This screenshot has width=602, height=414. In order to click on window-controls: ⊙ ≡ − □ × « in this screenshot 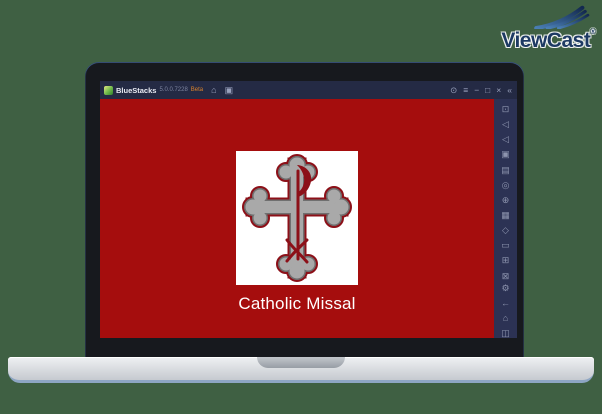, I will do `click(481, 90)`.